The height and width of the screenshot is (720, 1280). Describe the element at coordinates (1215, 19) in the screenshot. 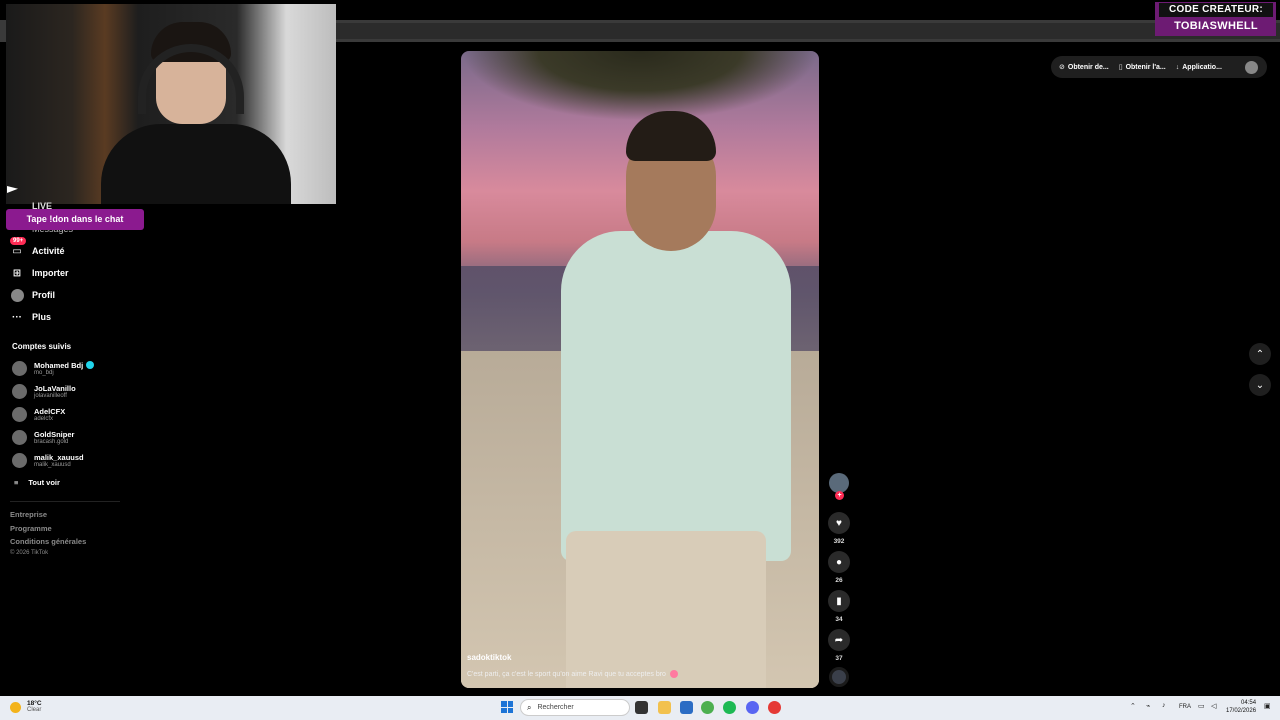

I see `creator-code-overlay: CODE CREATEUR: TOBIASWHELL` at that location.